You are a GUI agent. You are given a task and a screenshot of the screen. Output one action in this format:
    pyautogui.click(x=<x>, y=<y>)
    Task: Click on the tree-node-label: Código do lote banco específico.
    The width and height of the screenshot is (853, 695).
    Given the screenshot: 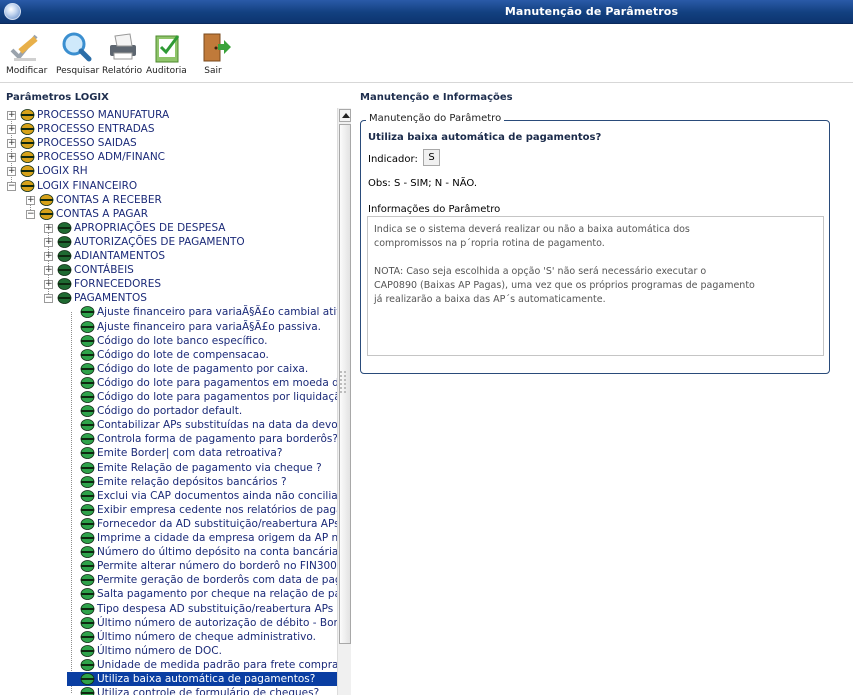 What is the action you would take?
    pyautogui.click(x=182, y=340)
    